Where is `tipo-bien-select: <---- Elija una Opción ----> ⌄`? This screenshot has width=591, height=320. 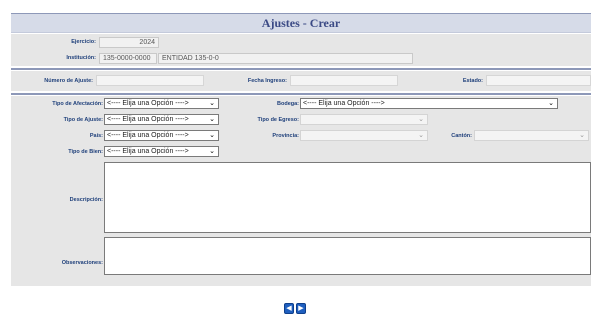 tipo-bien-select: <---- Elija una Opción ----> ⌄ is located at coordinates (161, 151).